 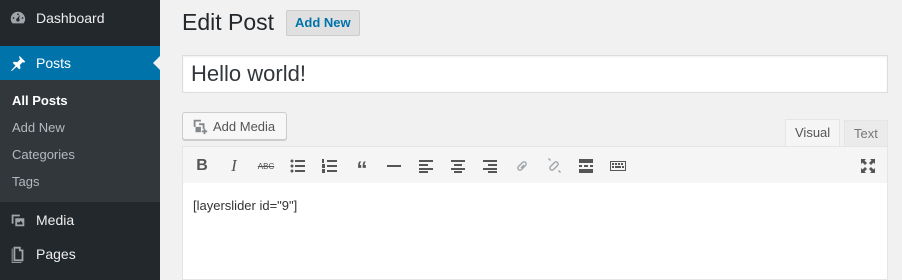 What do you see at coordinates (80, 63) in the screenshot?
I see `menu-posts: Posts` at bounding box center [80, 63].